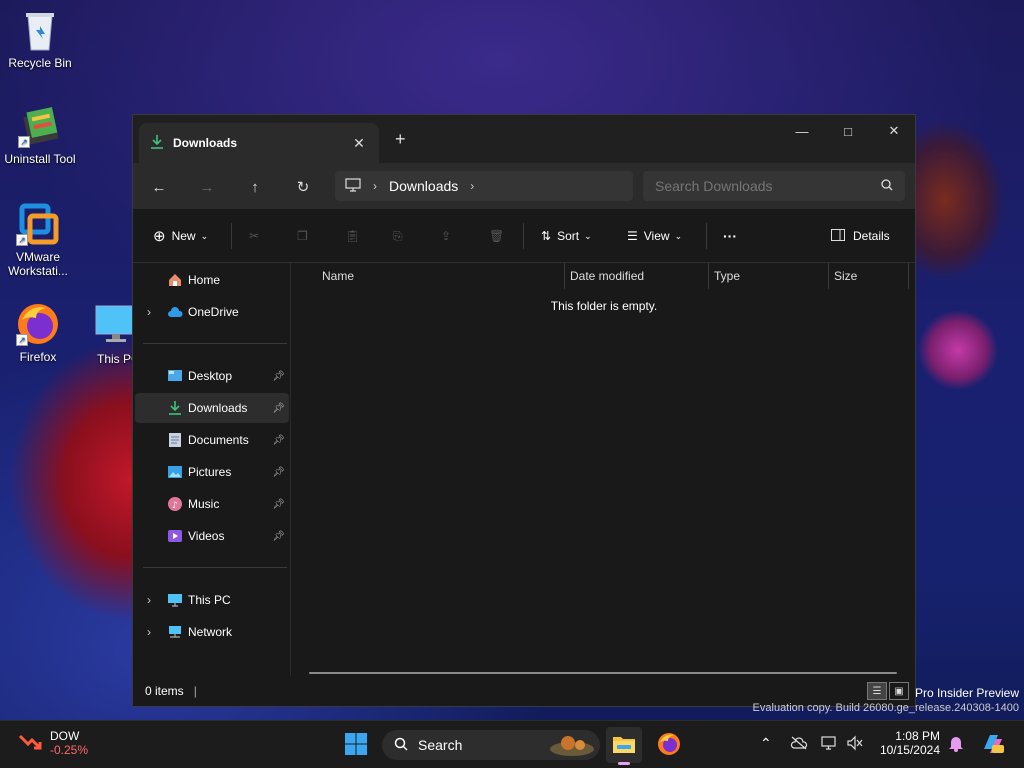  What do you see at coordinates (259, 143) in the screenshot?
I see `tab-downloads: Downloads ✕` at bounding box center [259, 143].